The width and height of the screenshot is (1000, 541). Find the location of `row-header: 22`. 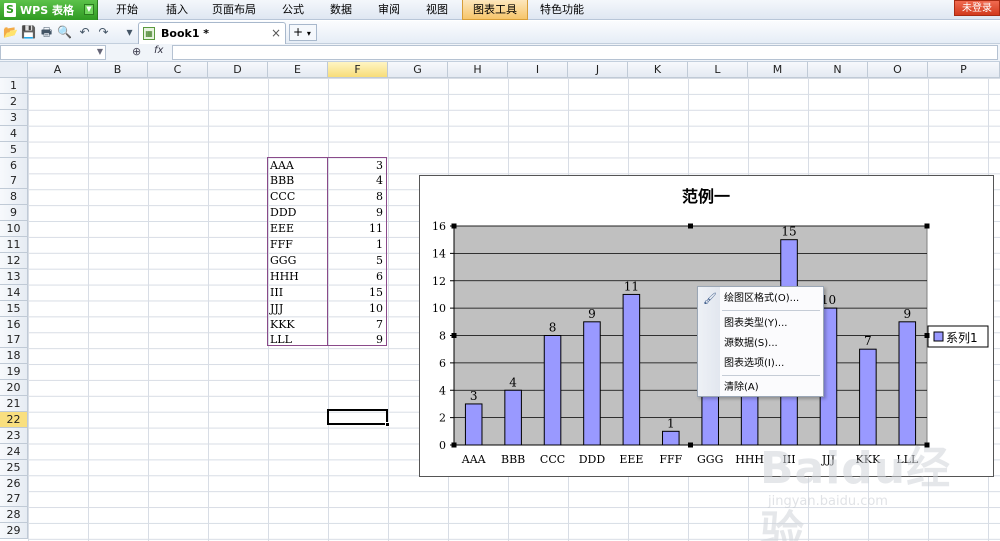

row-header: 22 is located at coordinates (14, 419).